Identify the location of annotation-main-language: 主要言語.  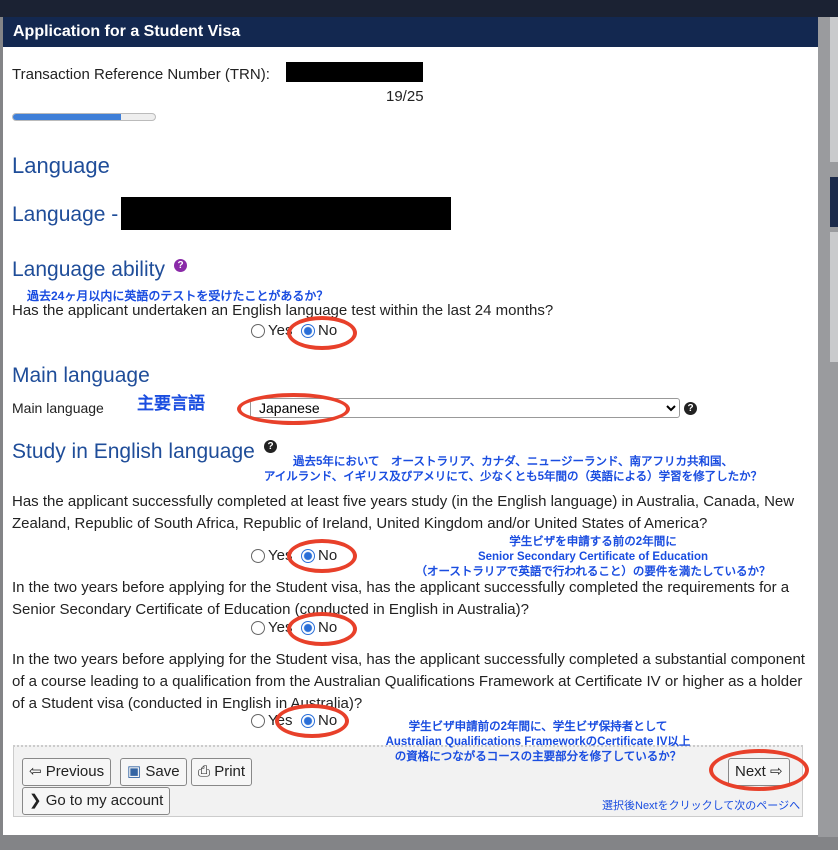
(171, 403).